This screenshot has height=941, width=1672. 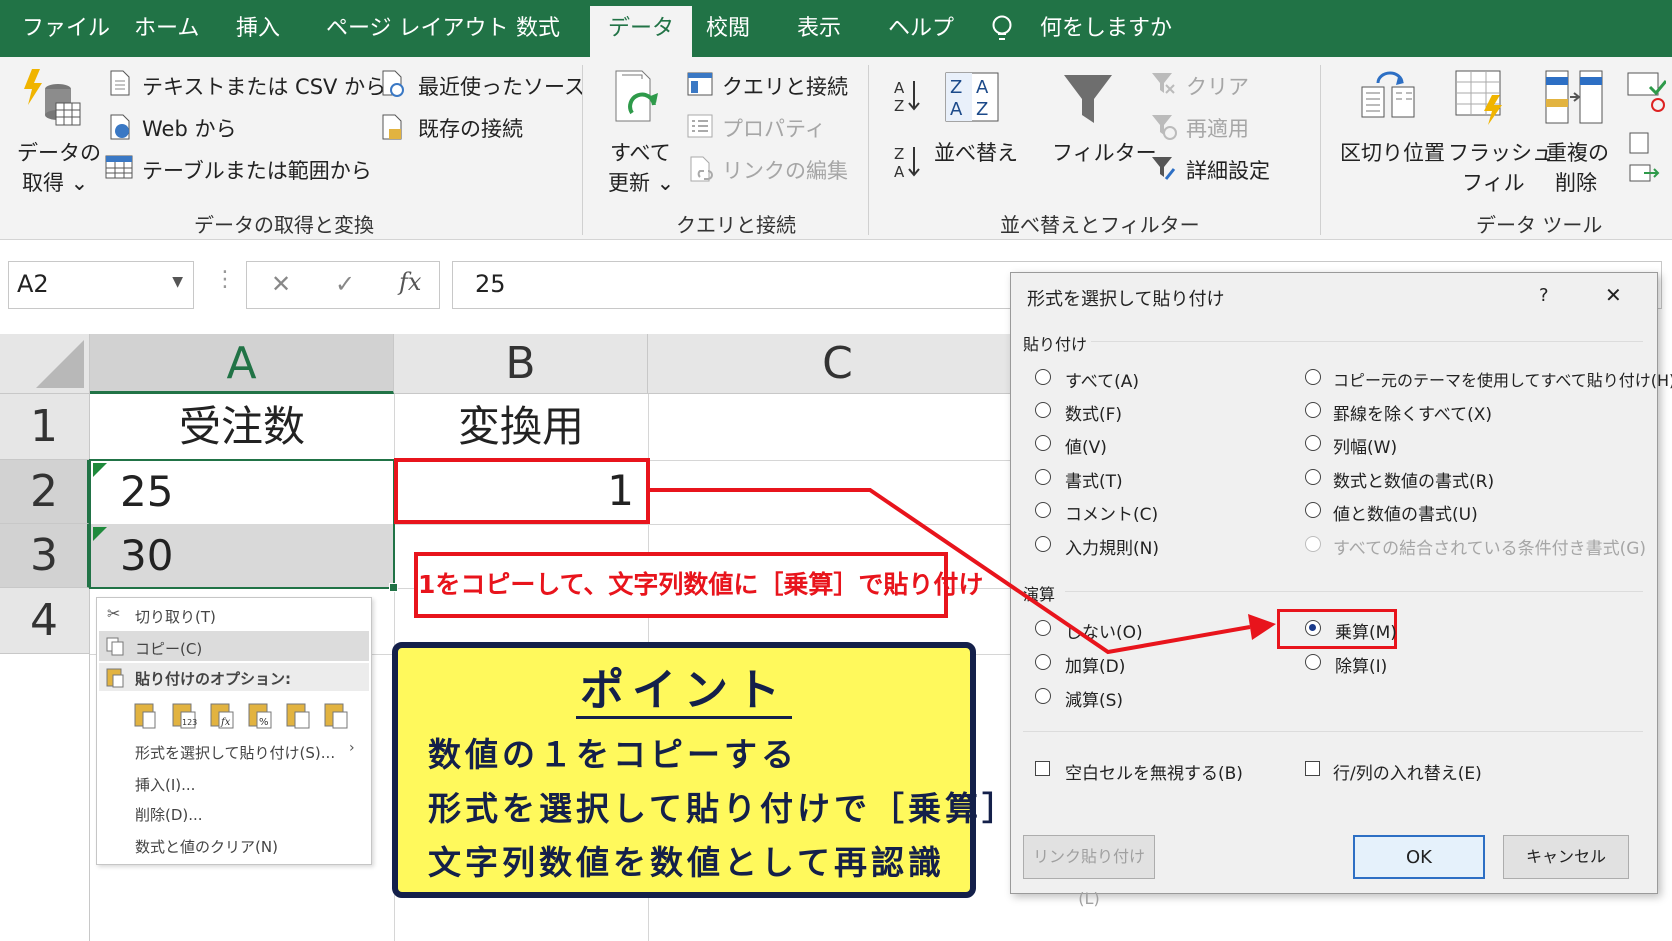 I want to click on arrow-head-icon, so click(x=1262, y=627).